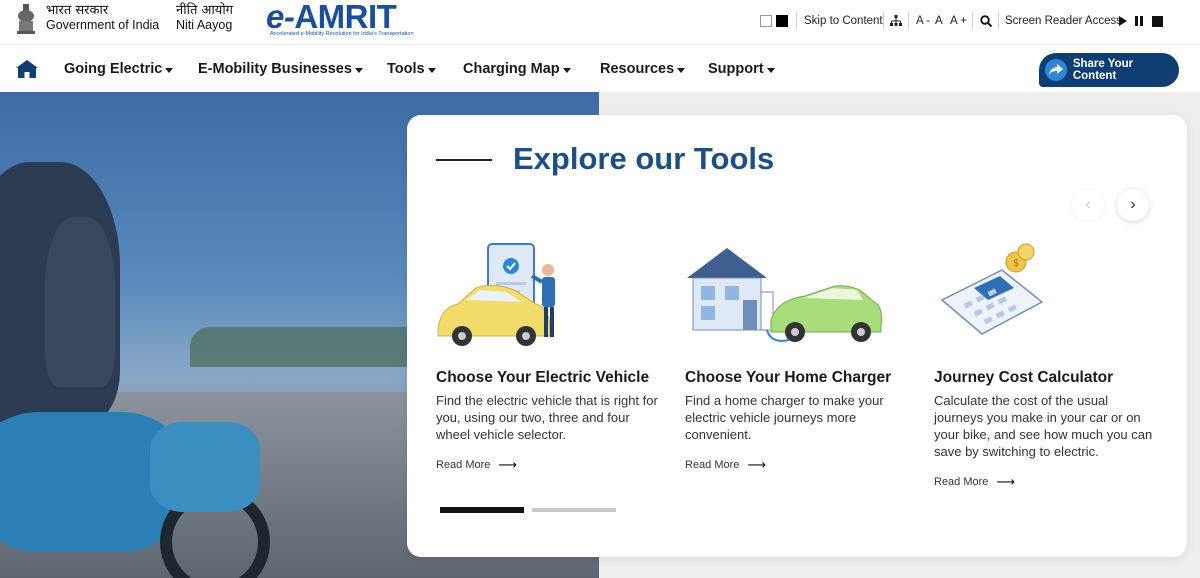 This screenshot has height=578, width=1200. What do you see at coordinates (26, 19) in the screenshot?
I see `national-emblem-icon` at bounding box center [26, 19].